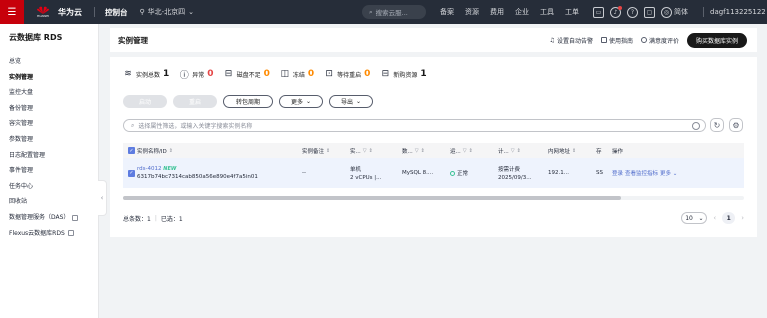 Image resolution: width=767 pixels, height=318 pixels. I want to click on divider, so click(703, 12).